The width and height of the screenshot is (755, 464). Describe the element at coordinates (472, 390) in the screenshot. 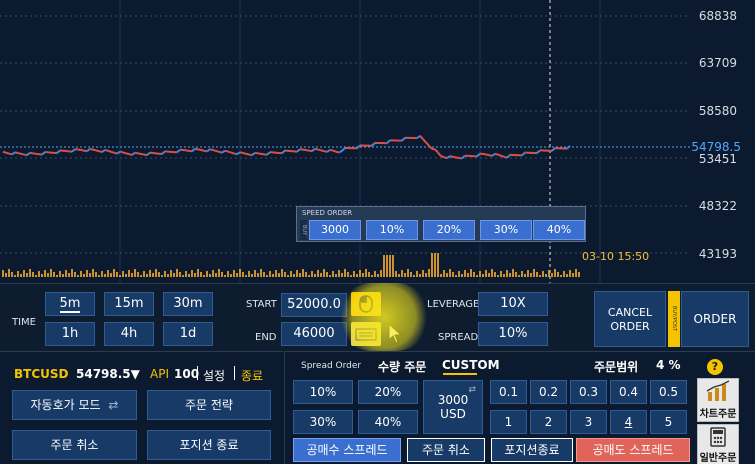

I see `refresh-icon: ⇄` at that location.